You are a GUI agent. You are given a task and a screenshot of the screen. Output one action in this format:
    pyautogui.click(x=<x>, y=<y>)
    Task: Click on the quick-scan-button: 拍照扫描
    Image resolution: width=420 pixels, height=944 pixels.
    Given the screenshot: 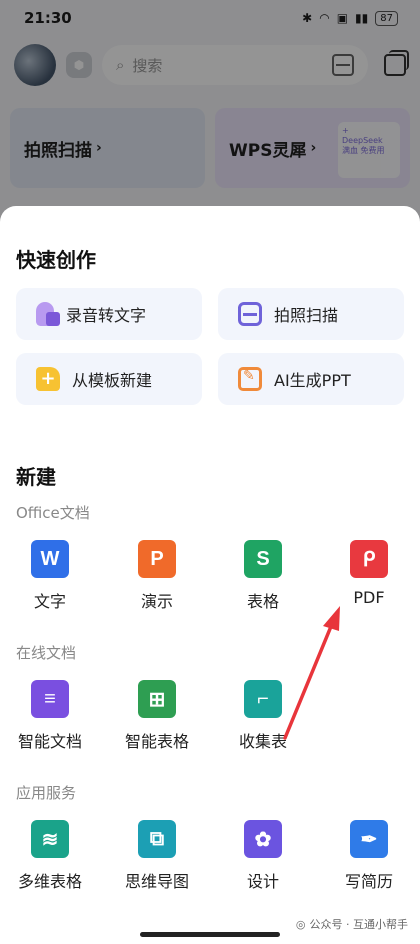 What is the action you would take?
    pyautogui.click(x=311, y=314)
    